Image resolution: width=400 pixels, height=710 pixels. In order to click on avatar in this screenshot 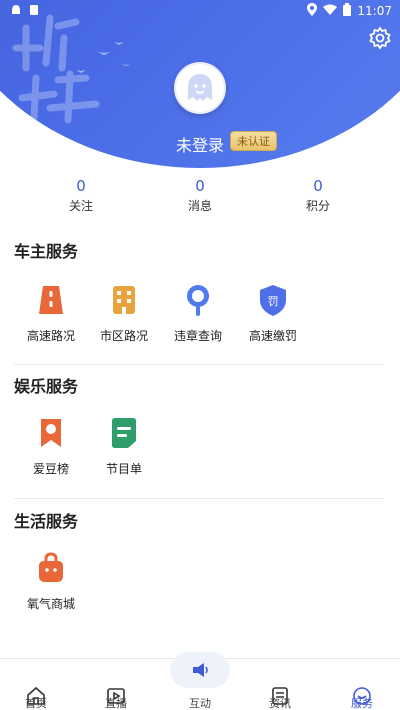, I will do `click(200, 88)`.